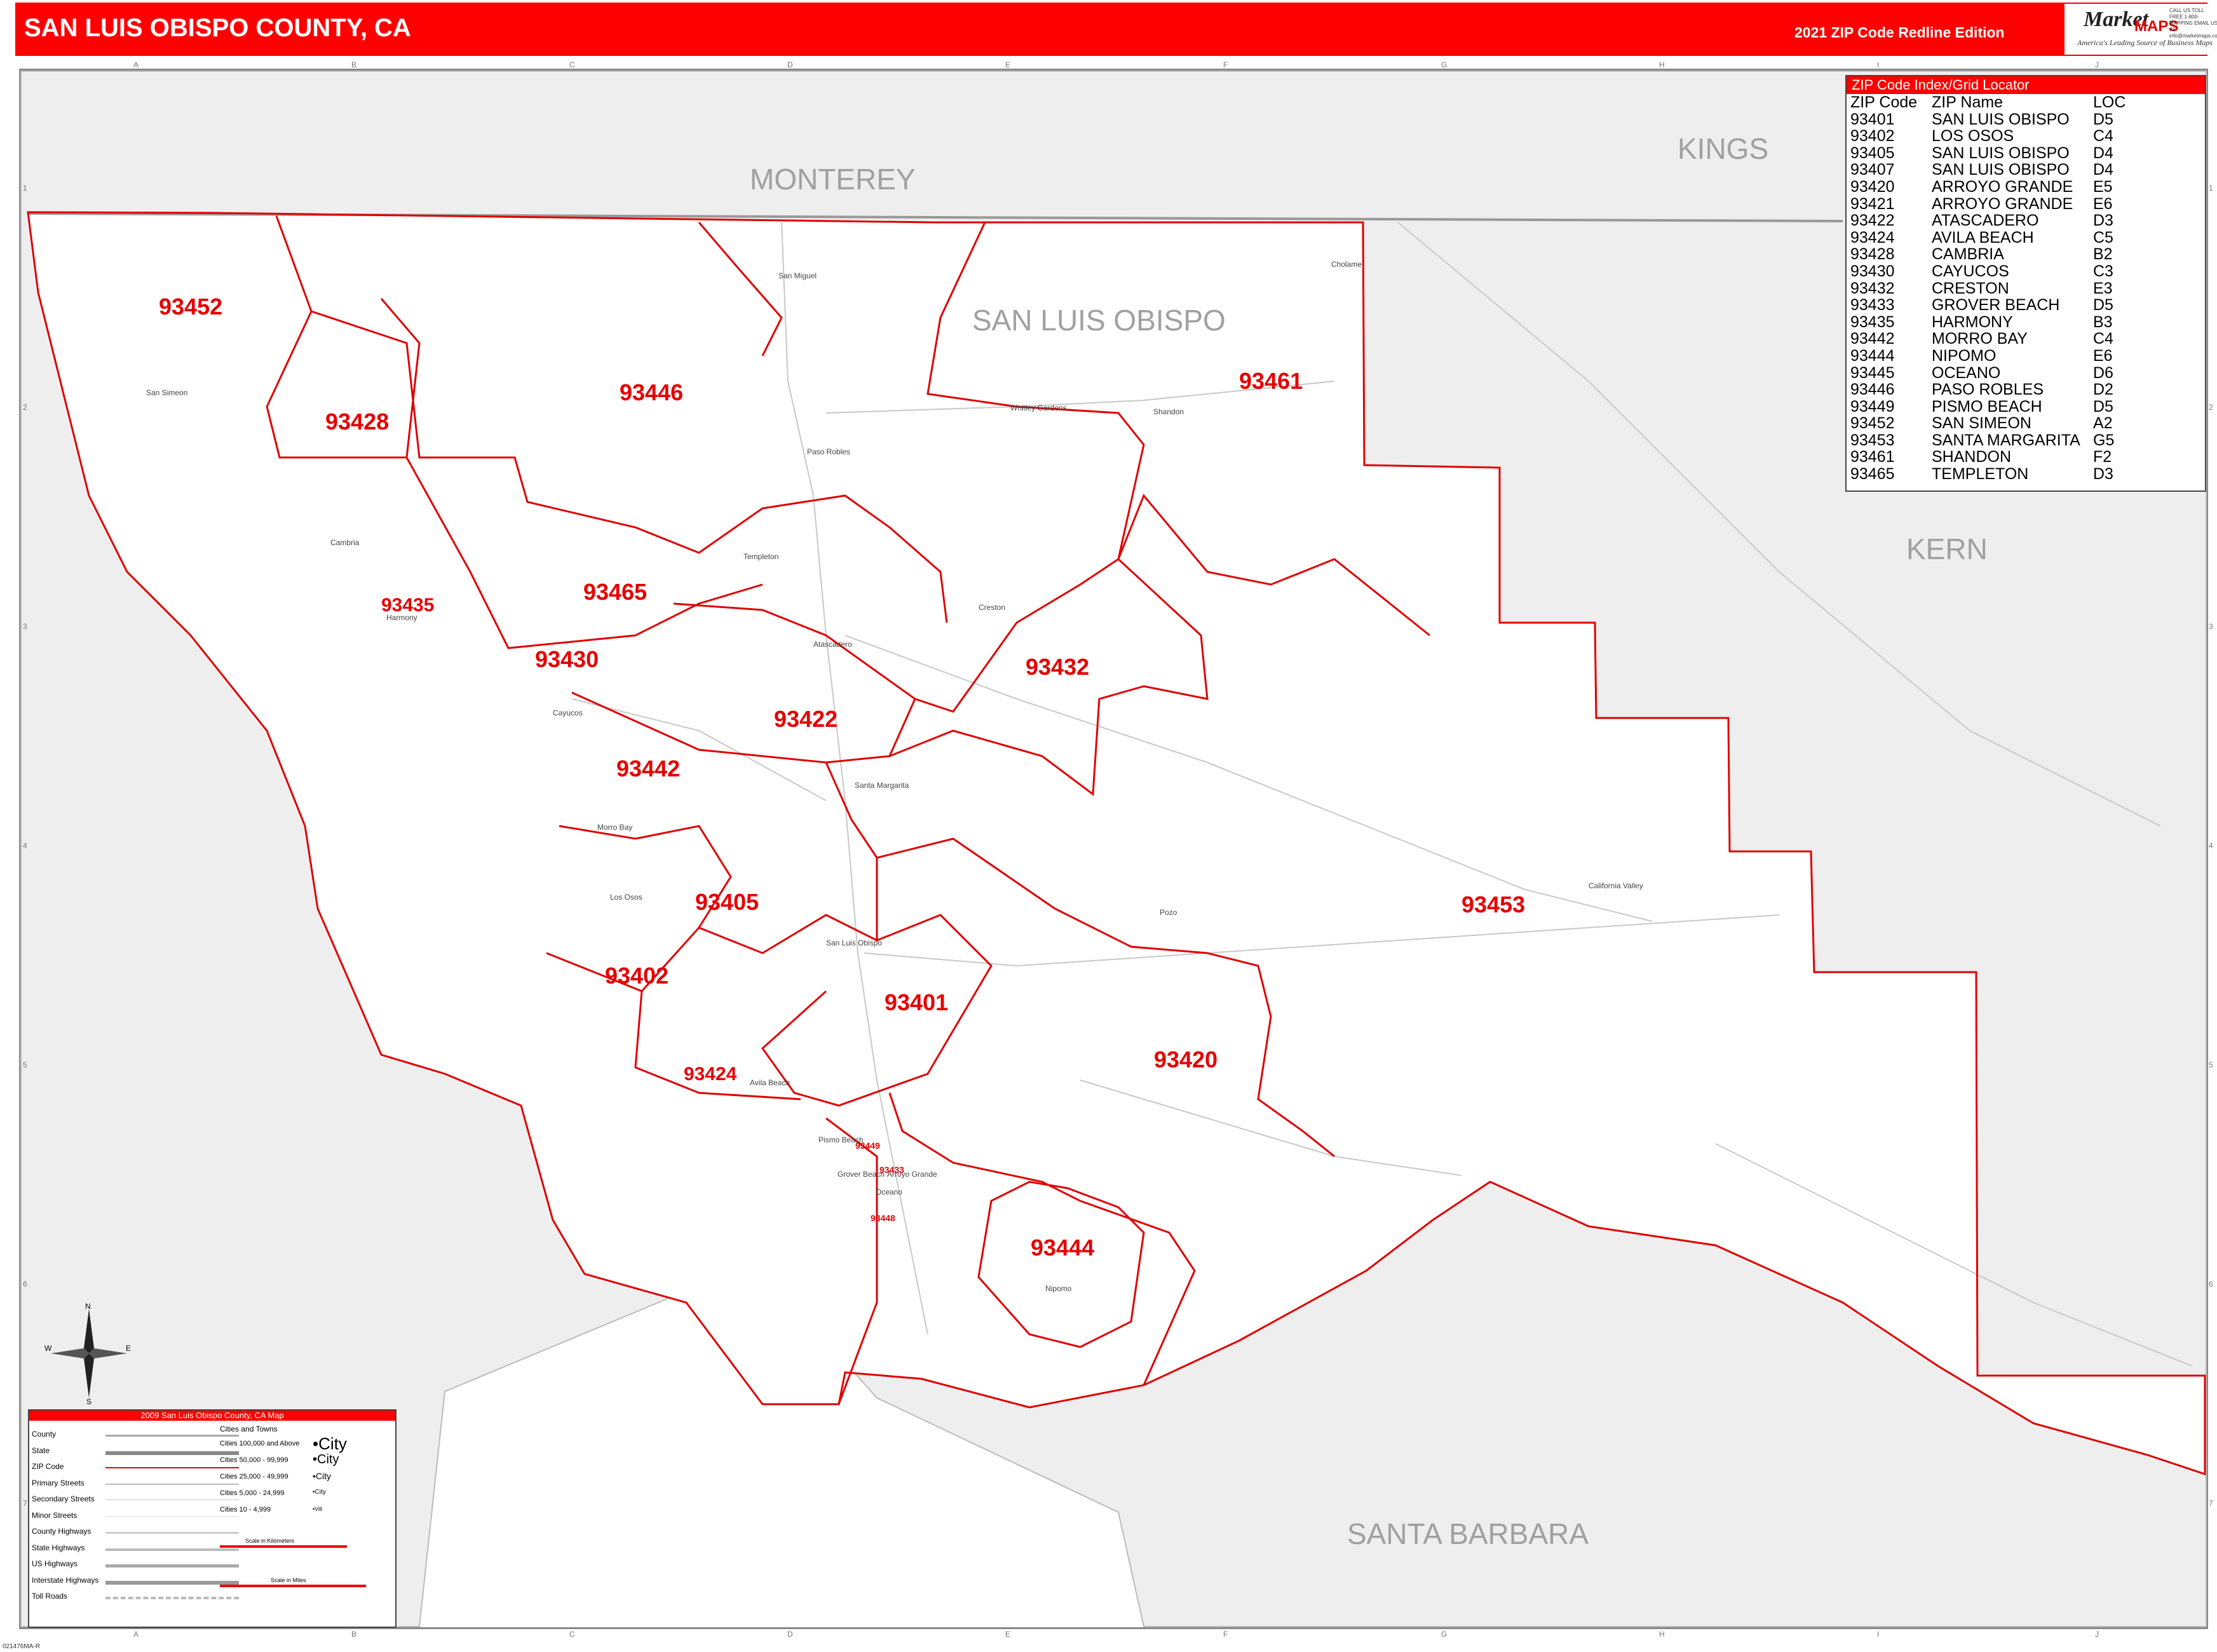 This screenshot has height=1652, width=2217. I want to click on zip-index-cell: 93445, so click(1873, 373).